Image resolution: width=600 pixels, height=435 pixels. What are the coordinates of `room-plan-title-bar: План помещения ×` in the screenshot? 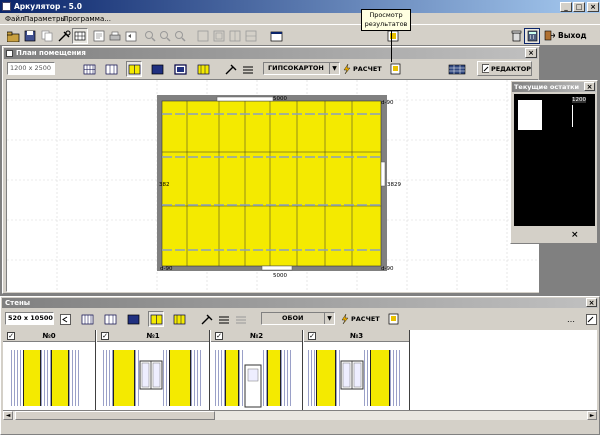 It's located at (271, 53).